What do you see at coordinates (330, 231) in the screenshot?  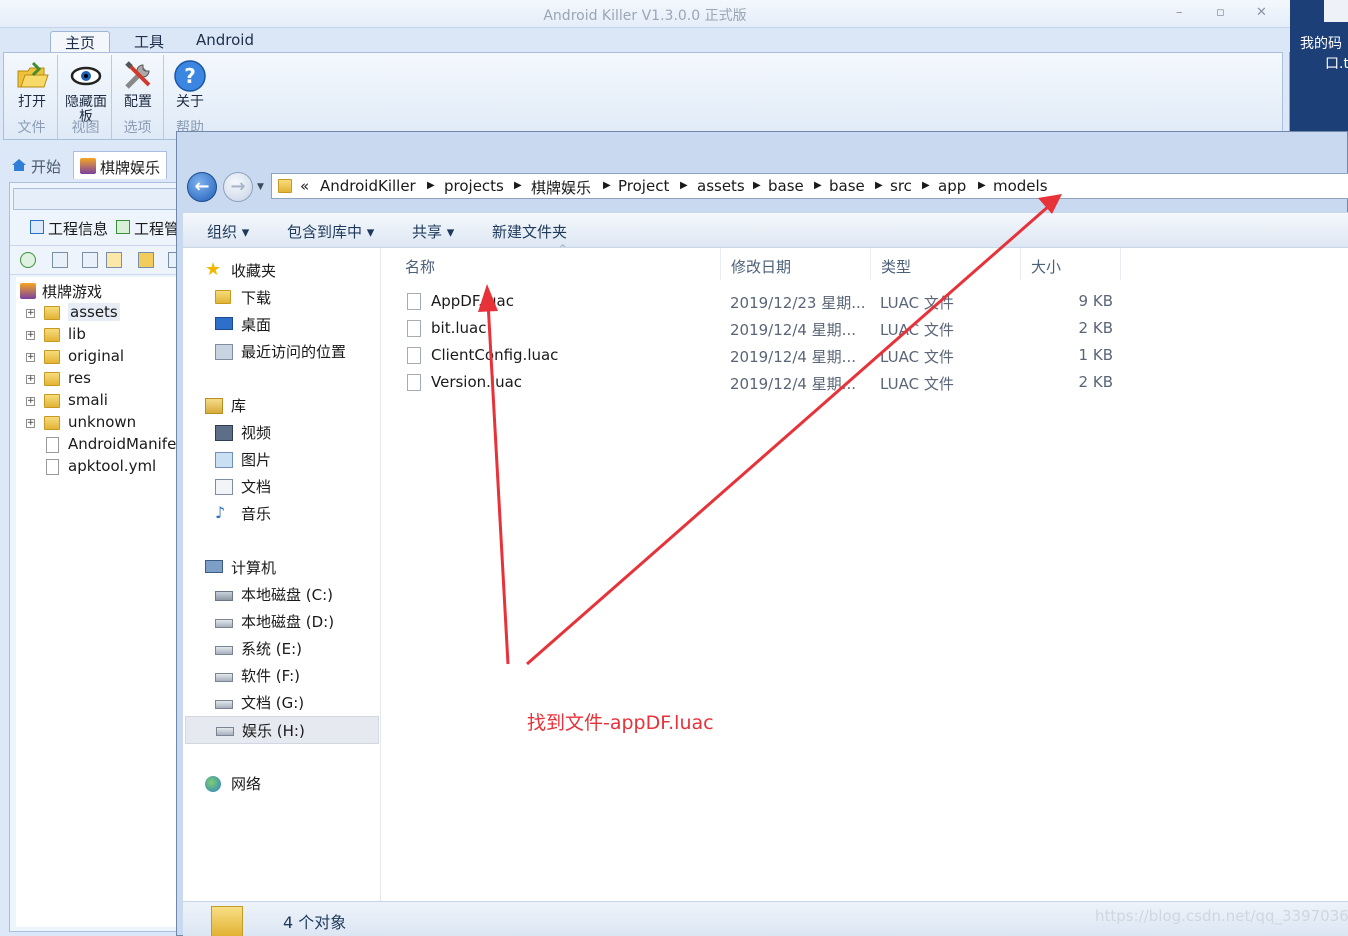 I see `include-in-library-button: 包含到库中 ▾` at bounding box center [330, 231].